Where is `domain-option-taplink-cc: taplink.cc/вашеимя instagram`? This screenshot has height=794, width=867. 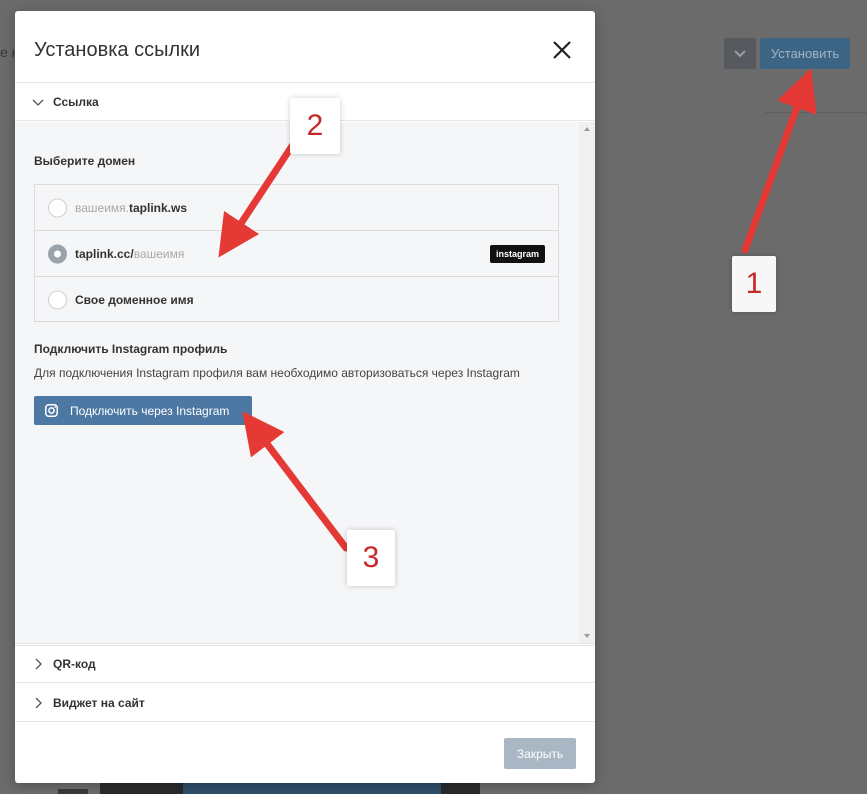 domain-option-taplink-cc: taplink.cc/вашеимя instagram is located at coordinates (296, 254).